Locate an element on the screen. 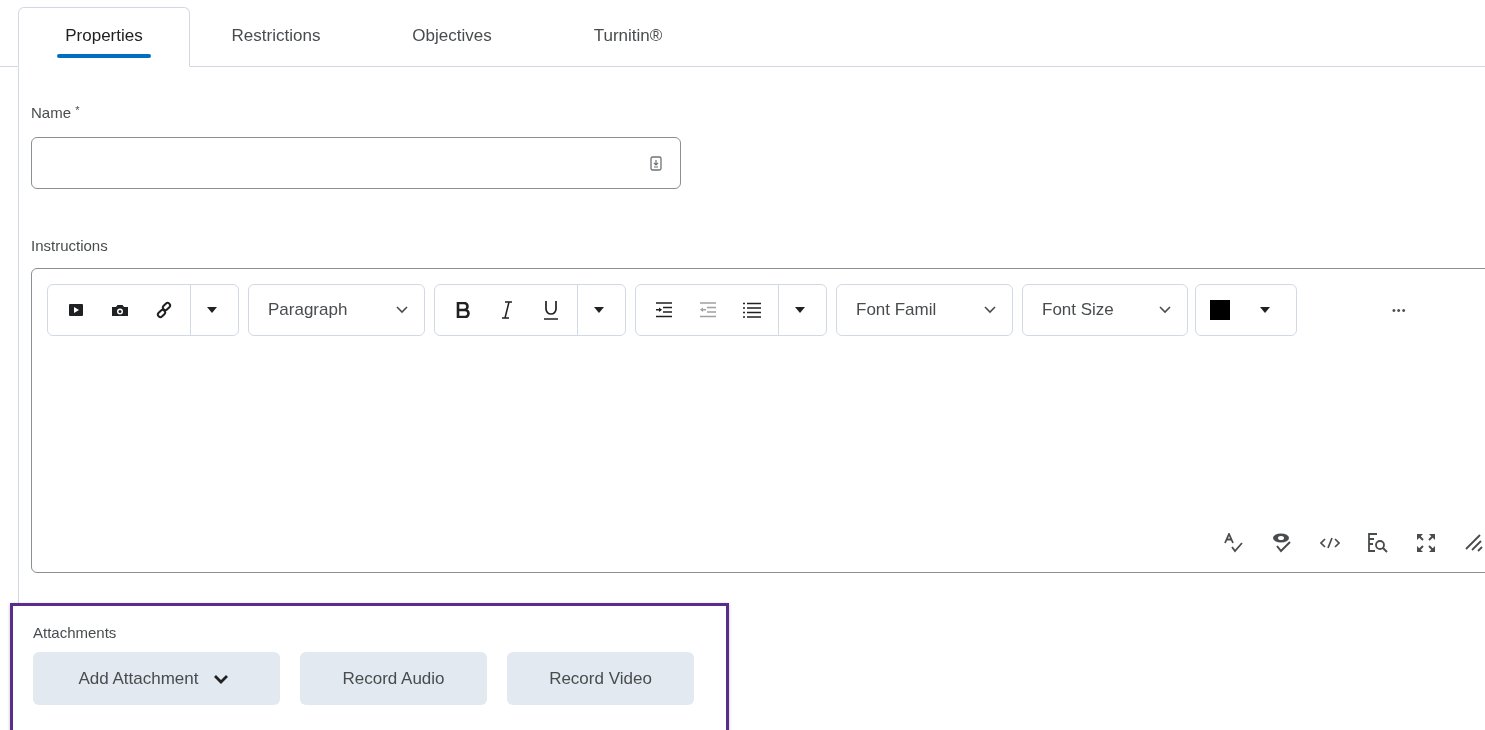 The width and height of the screenshot is (1485, 730). field-label: Instructions is located at coordinates (70, 246).